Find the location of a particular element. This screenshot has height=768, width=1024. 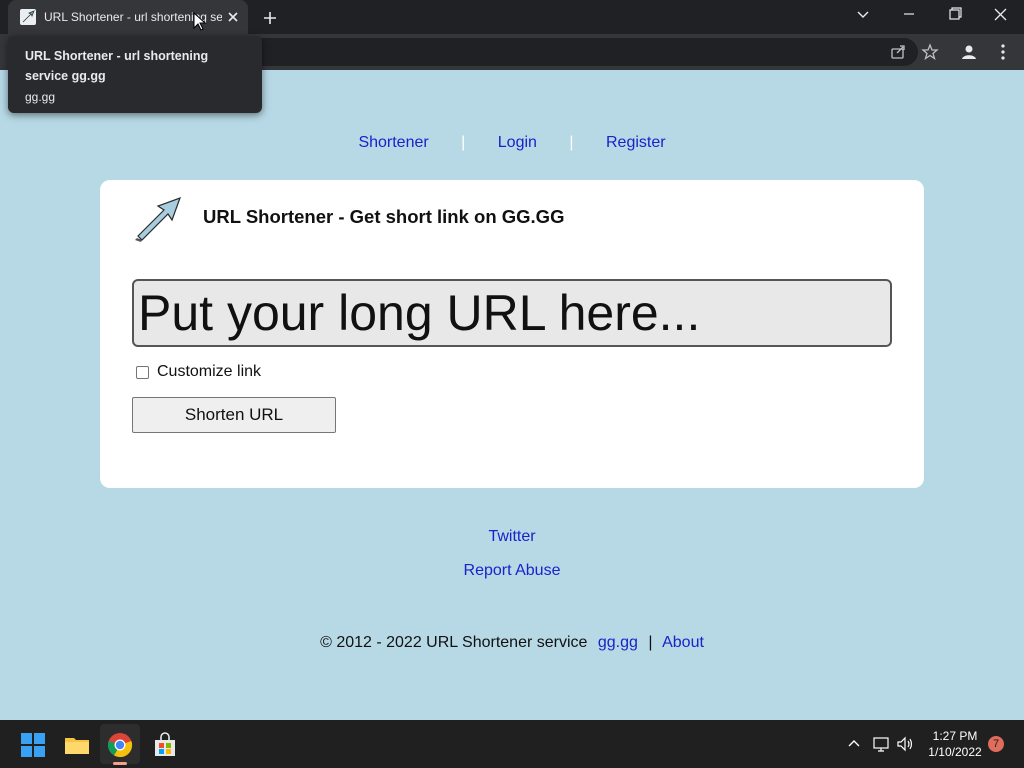

microsoft-store-icon is located at coordinates (165, 745).